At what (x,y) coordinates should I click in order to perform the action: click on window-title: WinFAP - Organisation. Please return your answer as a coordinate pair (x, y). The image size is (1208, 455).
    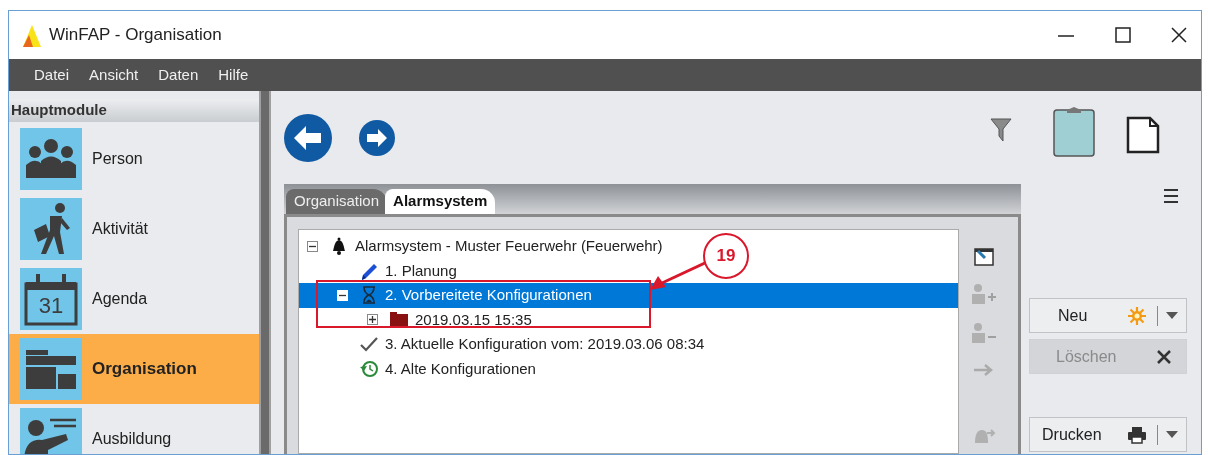
    Looking at the image, I should click on (135, 35).